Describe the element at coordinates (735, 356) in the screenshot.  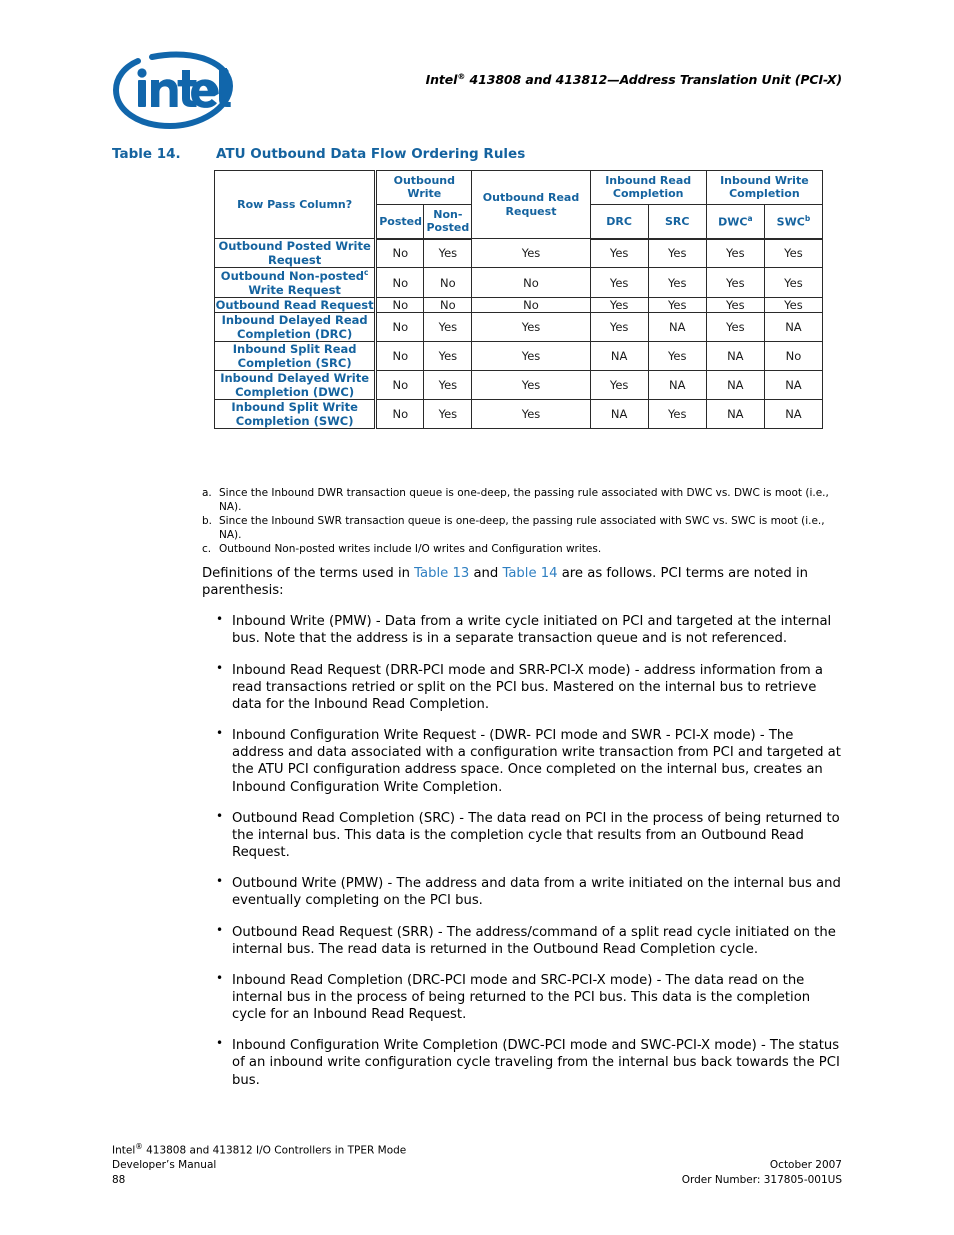
I see `cell-r4-dwc: NA` at that location.